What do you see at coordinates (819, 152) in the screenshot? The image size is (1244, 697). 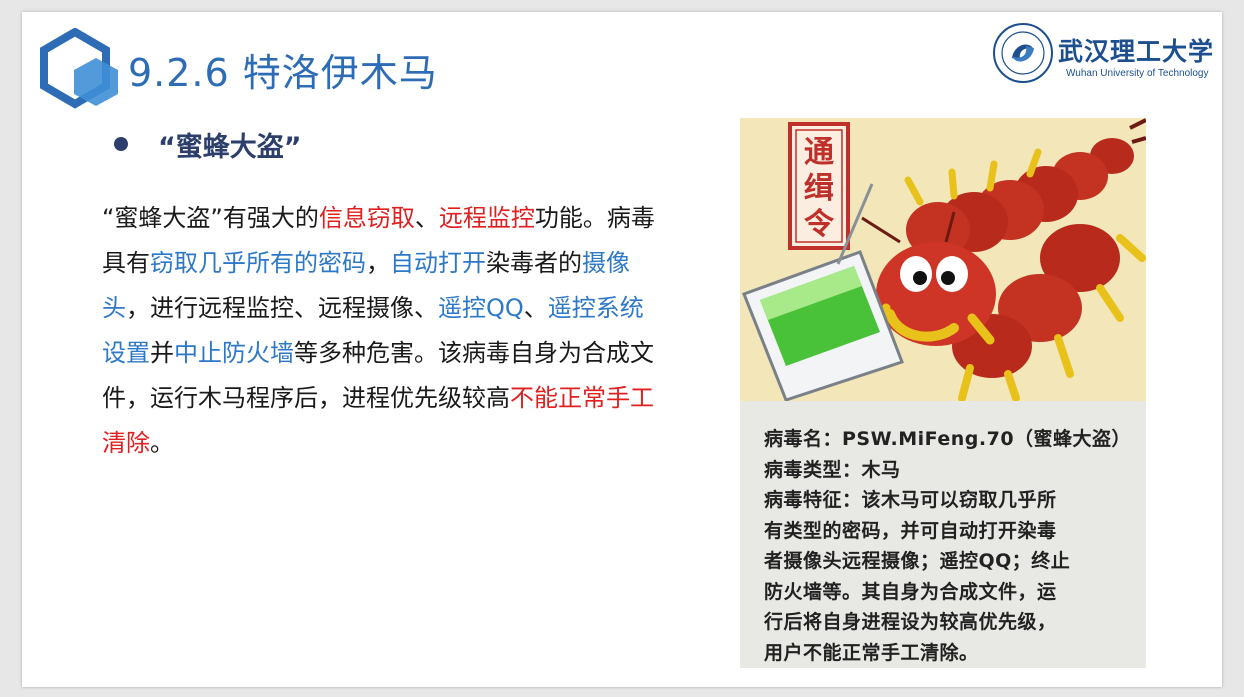 I see `stamp-char-1: 通` at bounding box center [819, 152].